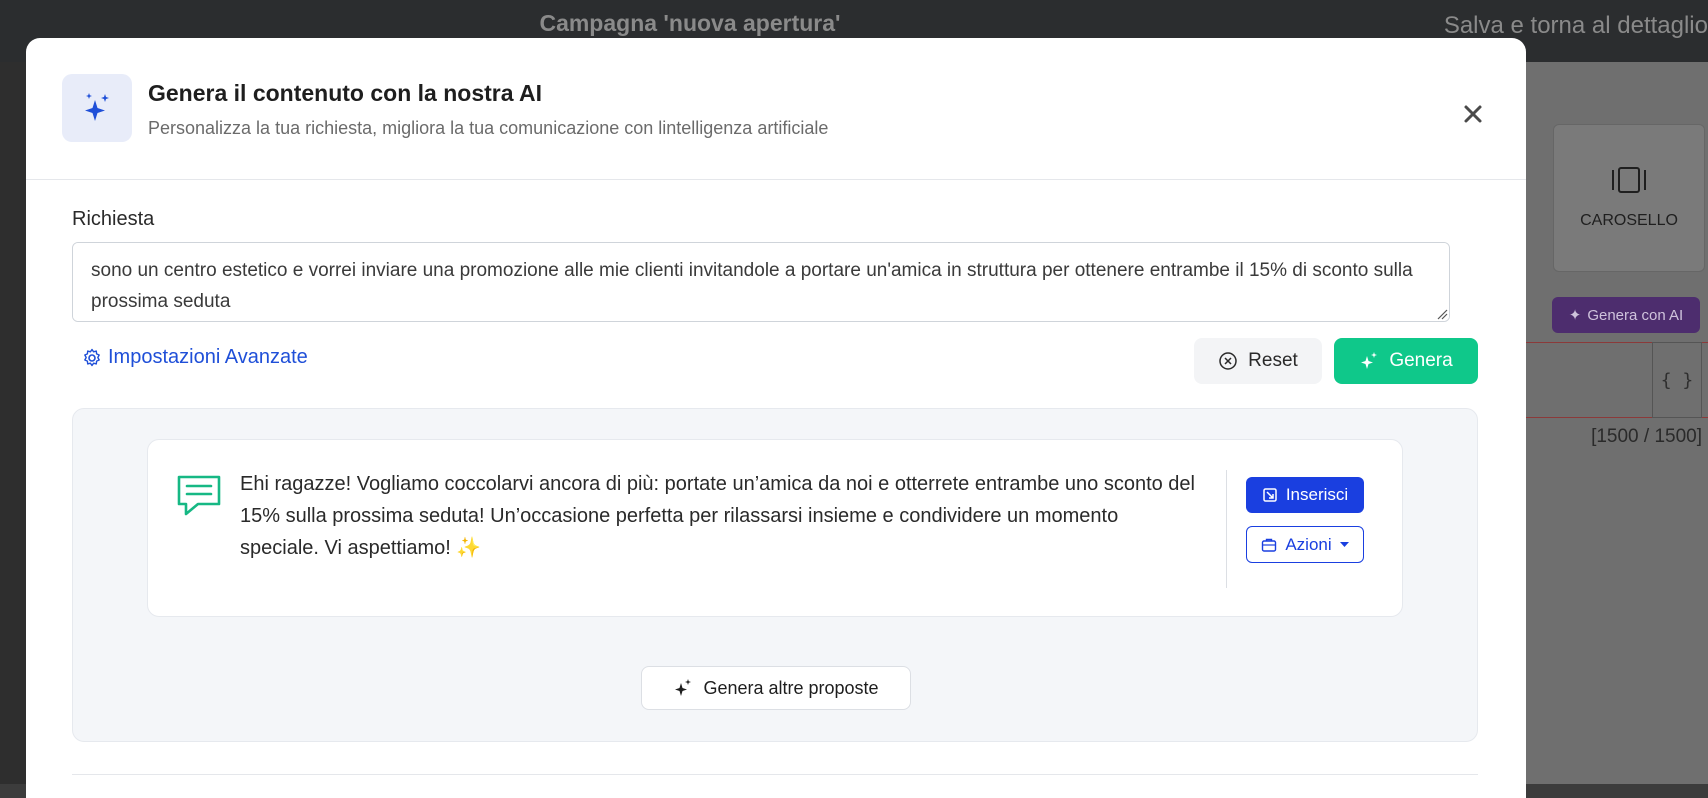  Describe the element at coordinates (1228, 361) in the screenshot. I see `circle-x-icon` at that location.